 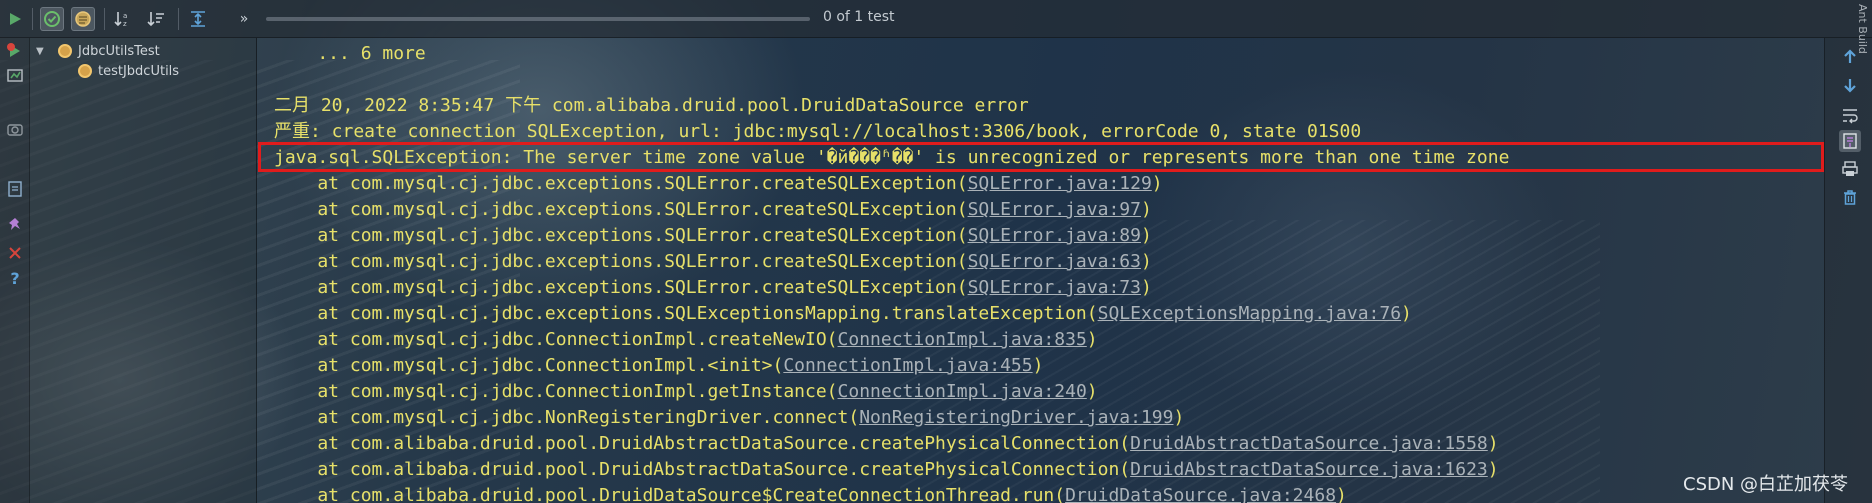 I want to click on print-glyph, so click(x=1850, y=168).